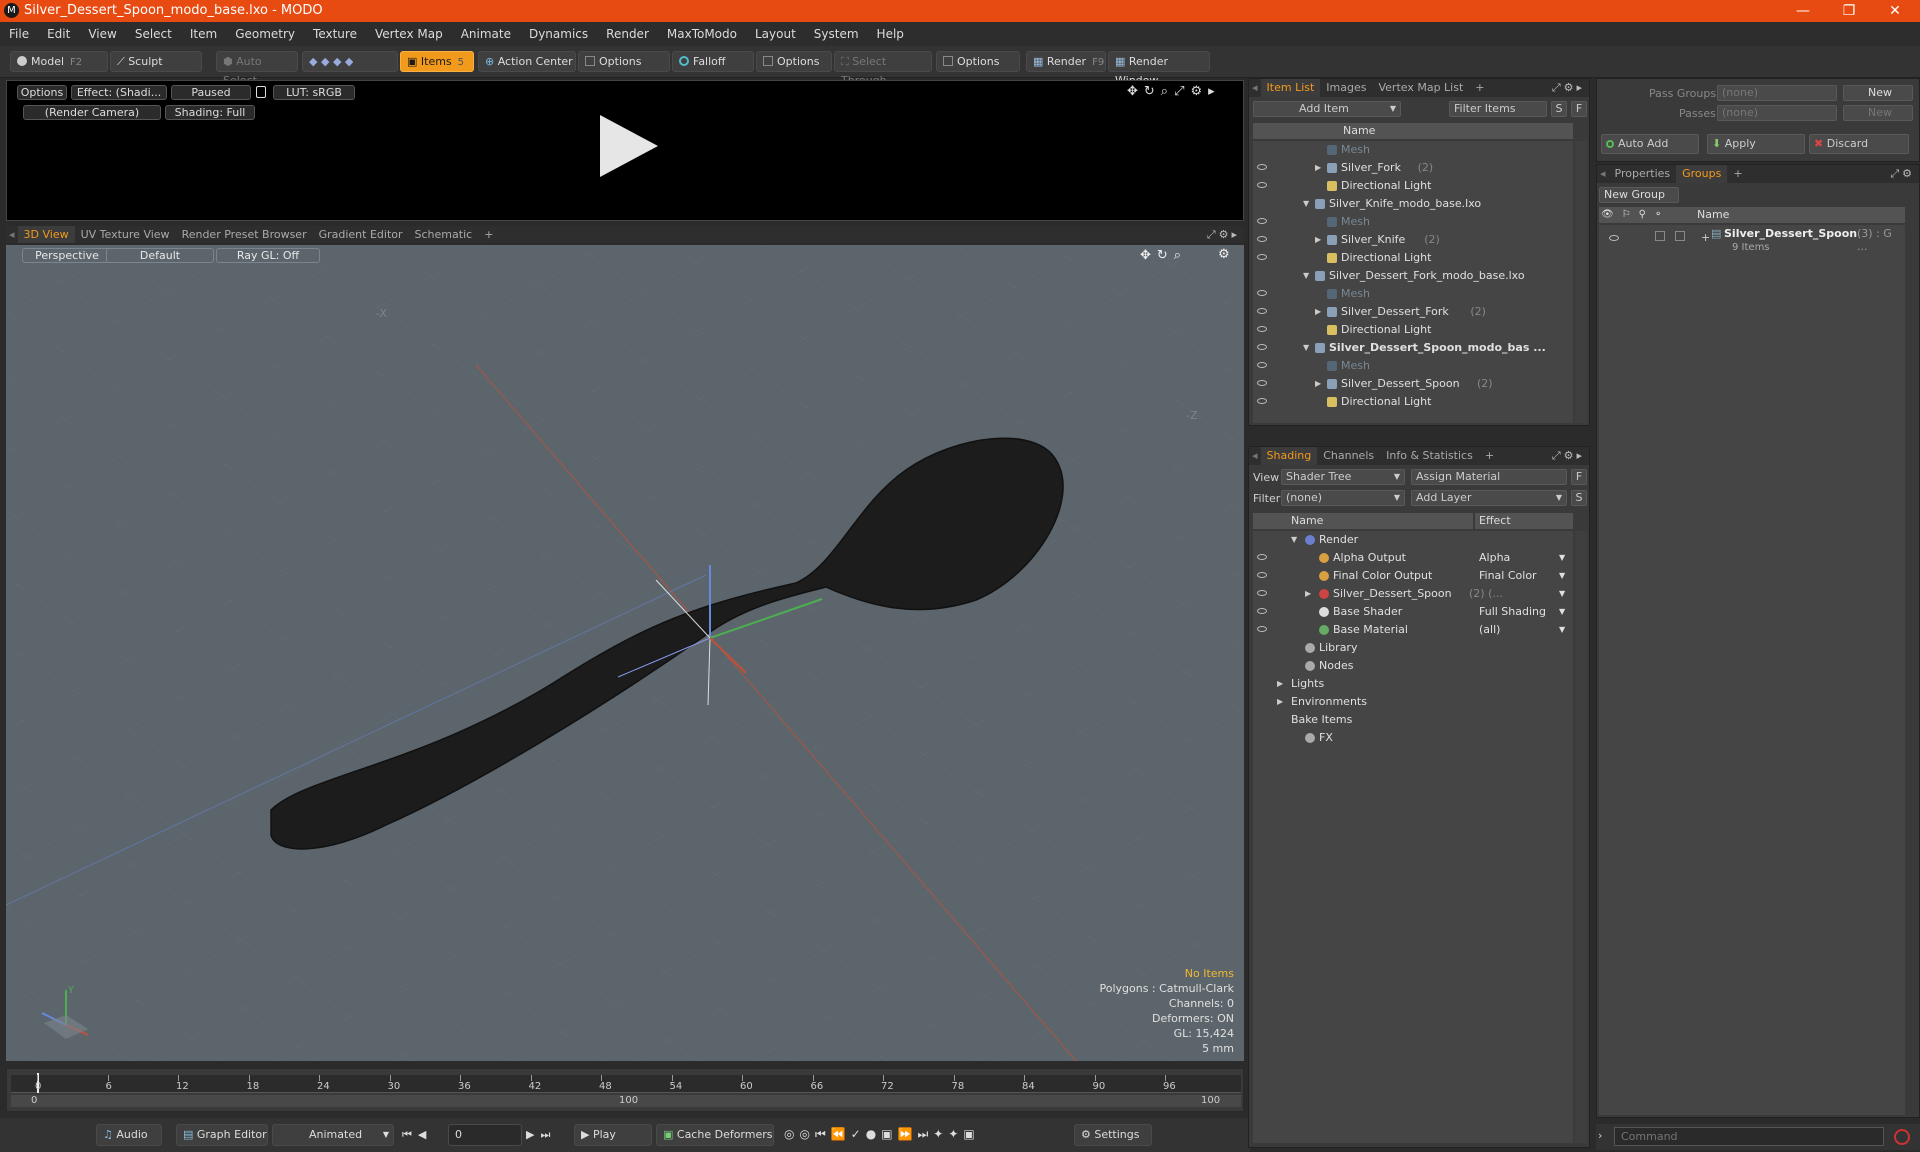  What do you see at coordinates (244, 234) in the screenshot?
I see `tab-render-preset-browser: Render Preset Browser` at bounding box center [244, 234].